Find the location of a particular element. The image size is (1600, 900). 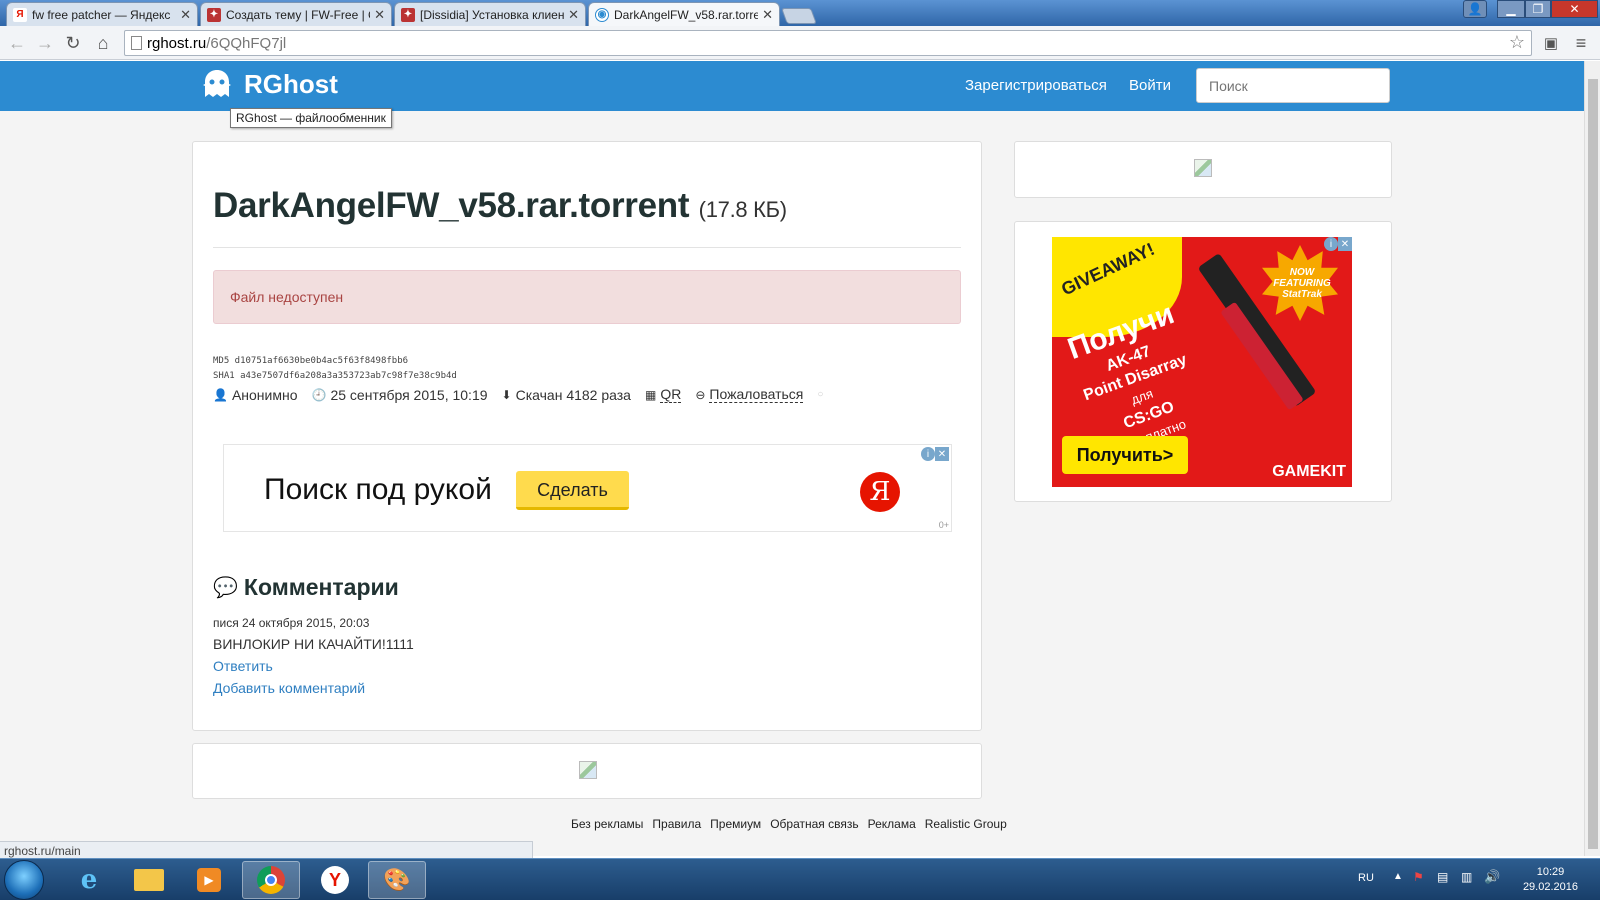

download-icon: ⬇ is located at coordinates (506, 394).